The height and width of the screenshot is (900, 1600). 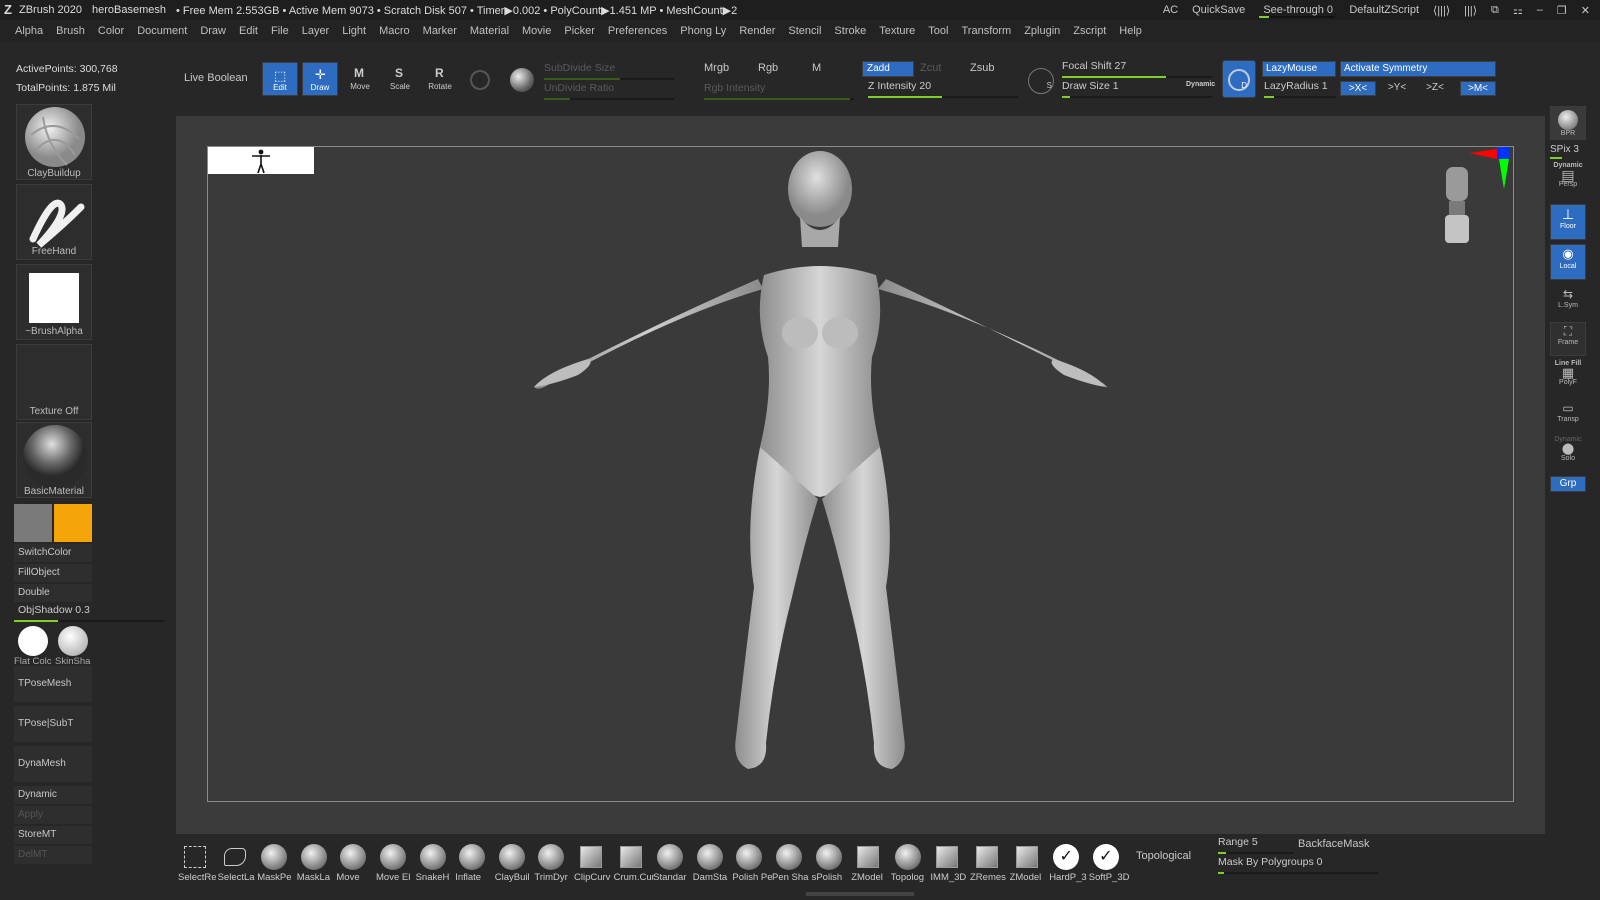 What do you see at coordinates (757, 31) in the screenshot?
I see `menu-item-render: Render` at bounding box center [757, 31].